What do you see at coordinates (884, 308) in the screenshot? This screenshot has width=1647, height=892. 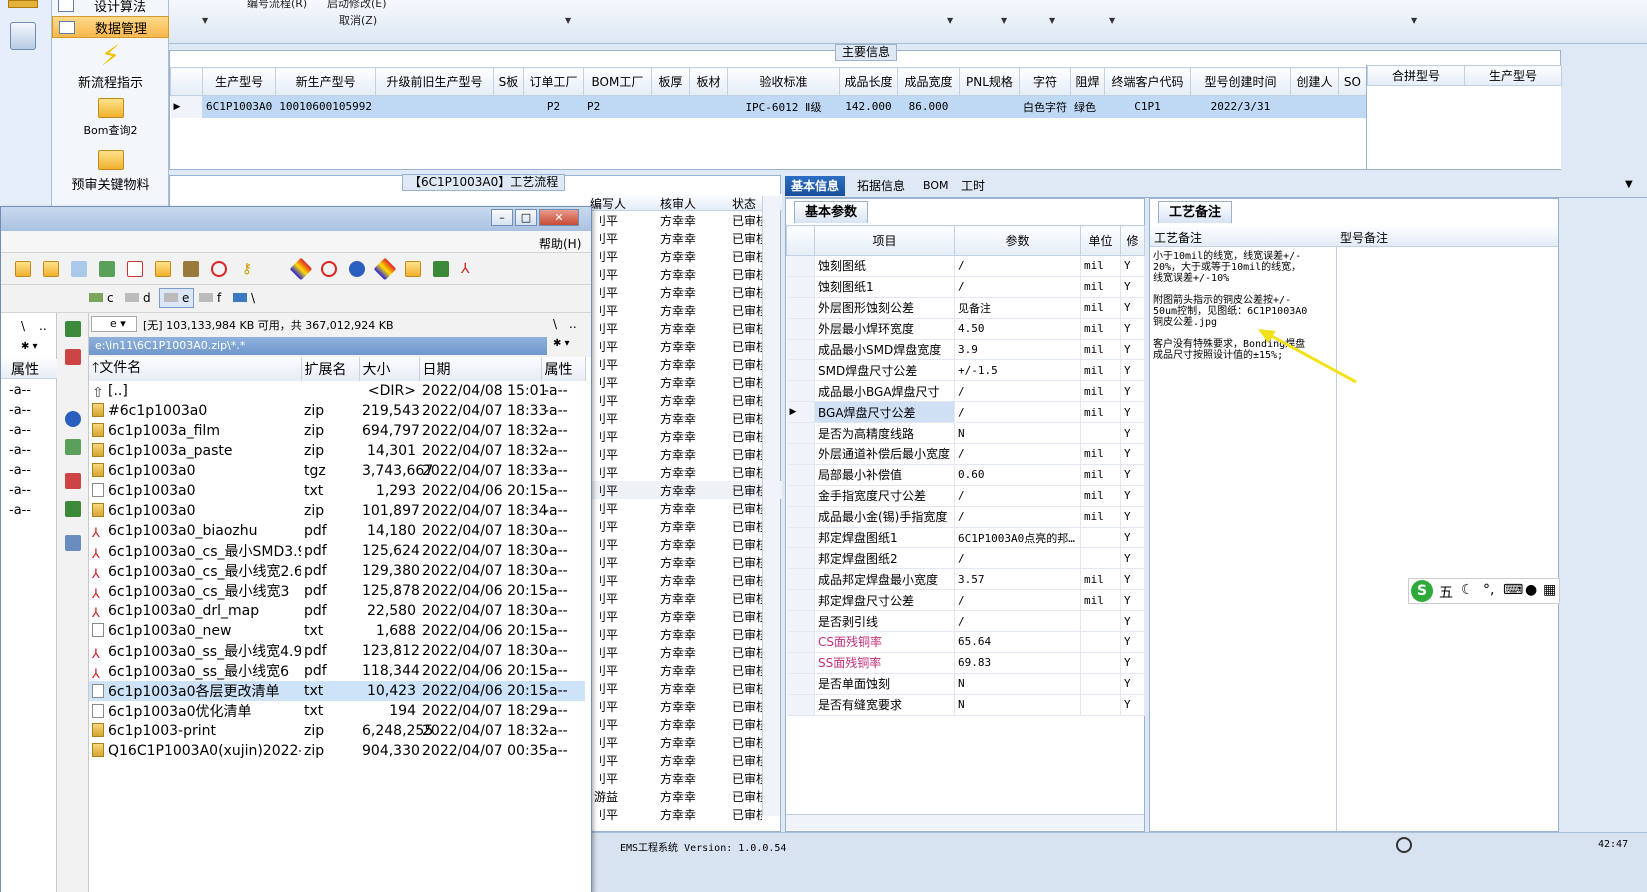 I see `param-item: 外层图形蚀刻公差` at bounding box center [884, 308].